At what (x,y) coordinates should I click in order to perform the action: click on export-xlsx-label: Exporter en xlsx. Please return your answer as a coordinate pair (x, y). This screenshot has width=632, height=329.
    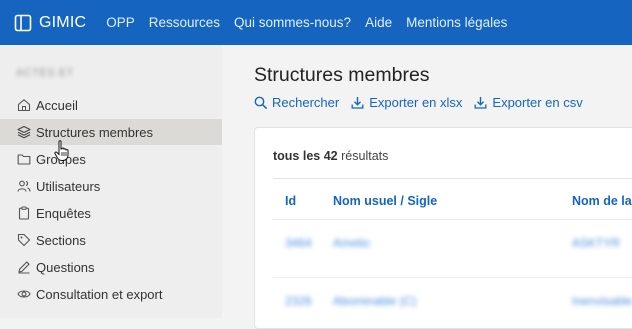
    Looking at the image, I should click on (416, 102).